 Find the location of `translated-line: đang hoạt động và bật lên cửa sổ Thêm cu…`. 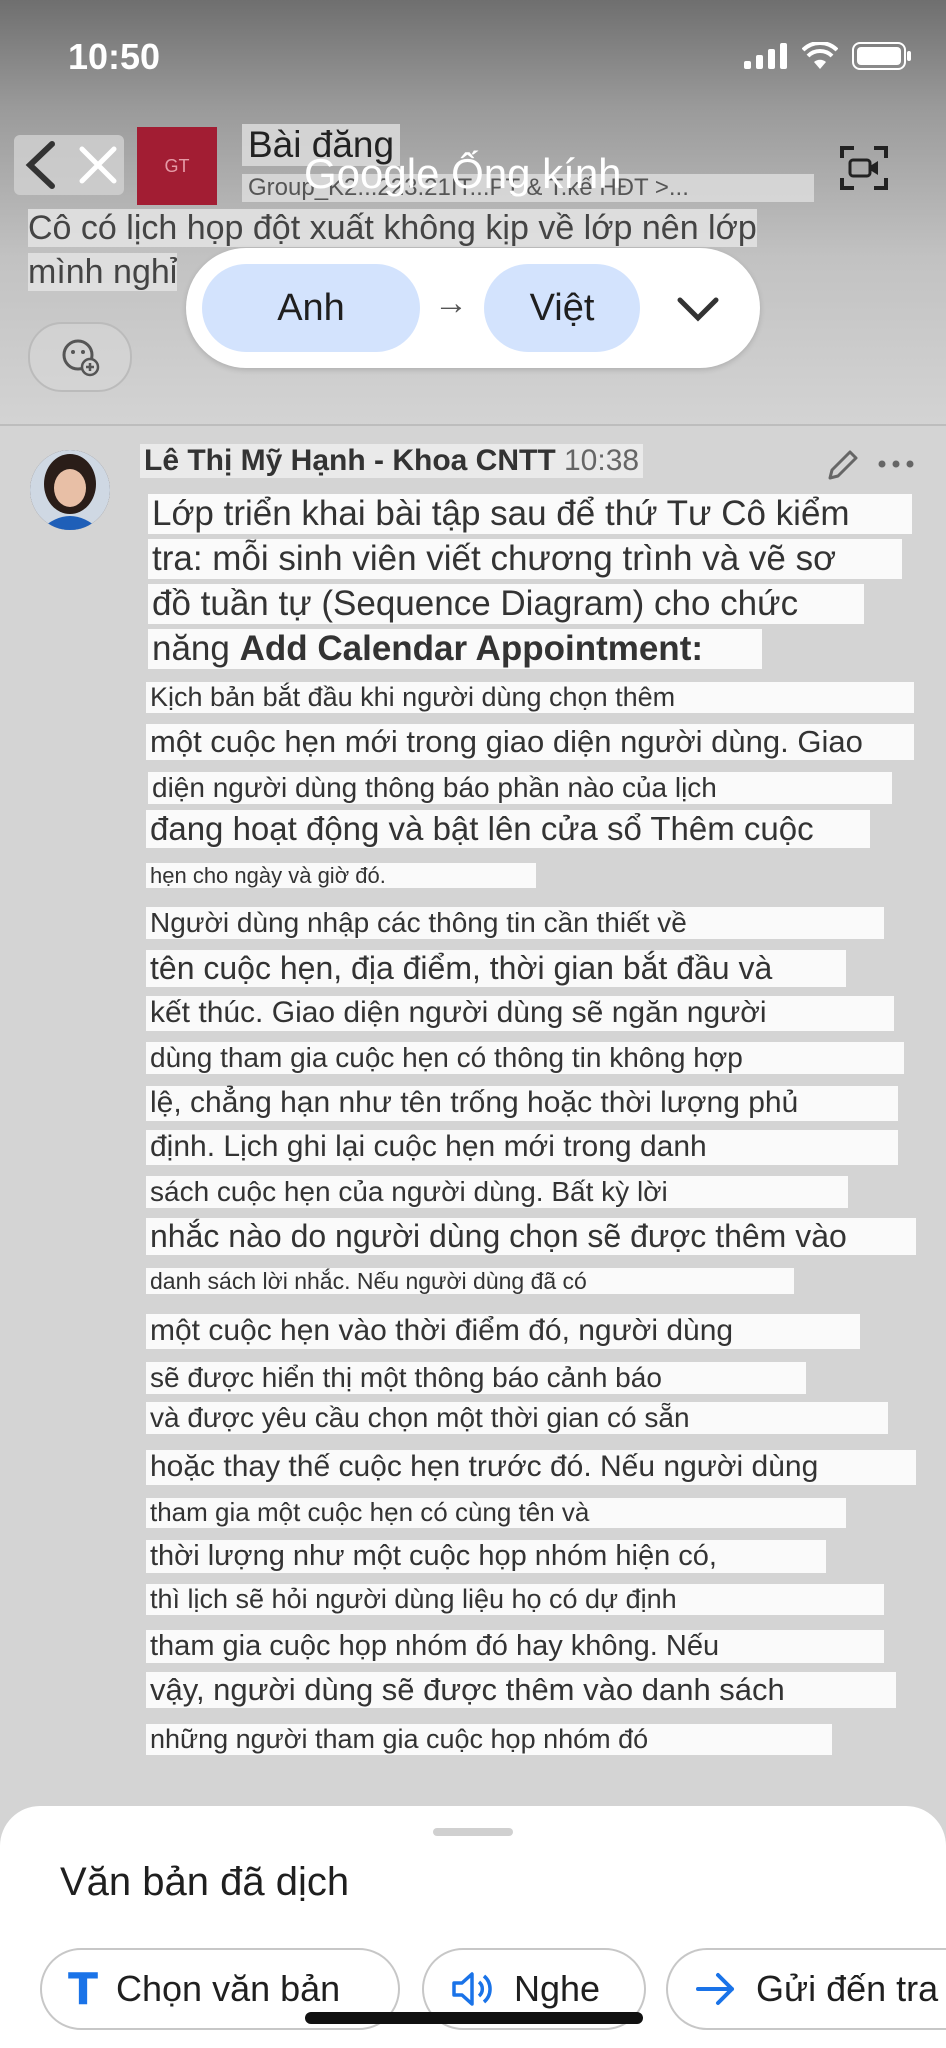

translated-line: đang hoạt động và bật lên cửa sổ Thêm cu… is located at coordinates (508, 829).